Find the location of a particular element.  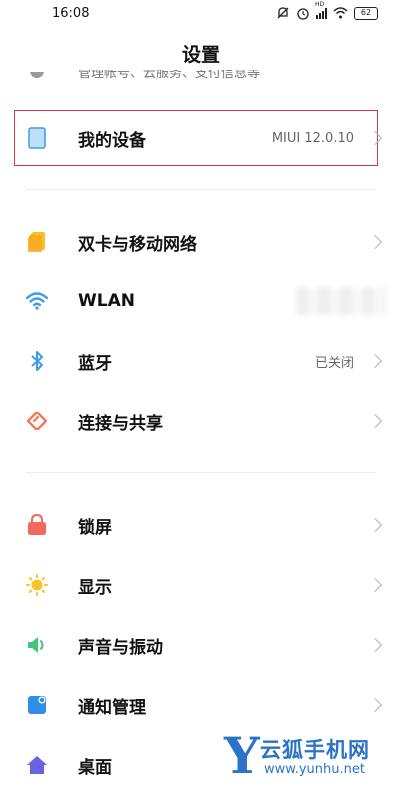

wifi-status-icon is located at coordinates (340, 13).